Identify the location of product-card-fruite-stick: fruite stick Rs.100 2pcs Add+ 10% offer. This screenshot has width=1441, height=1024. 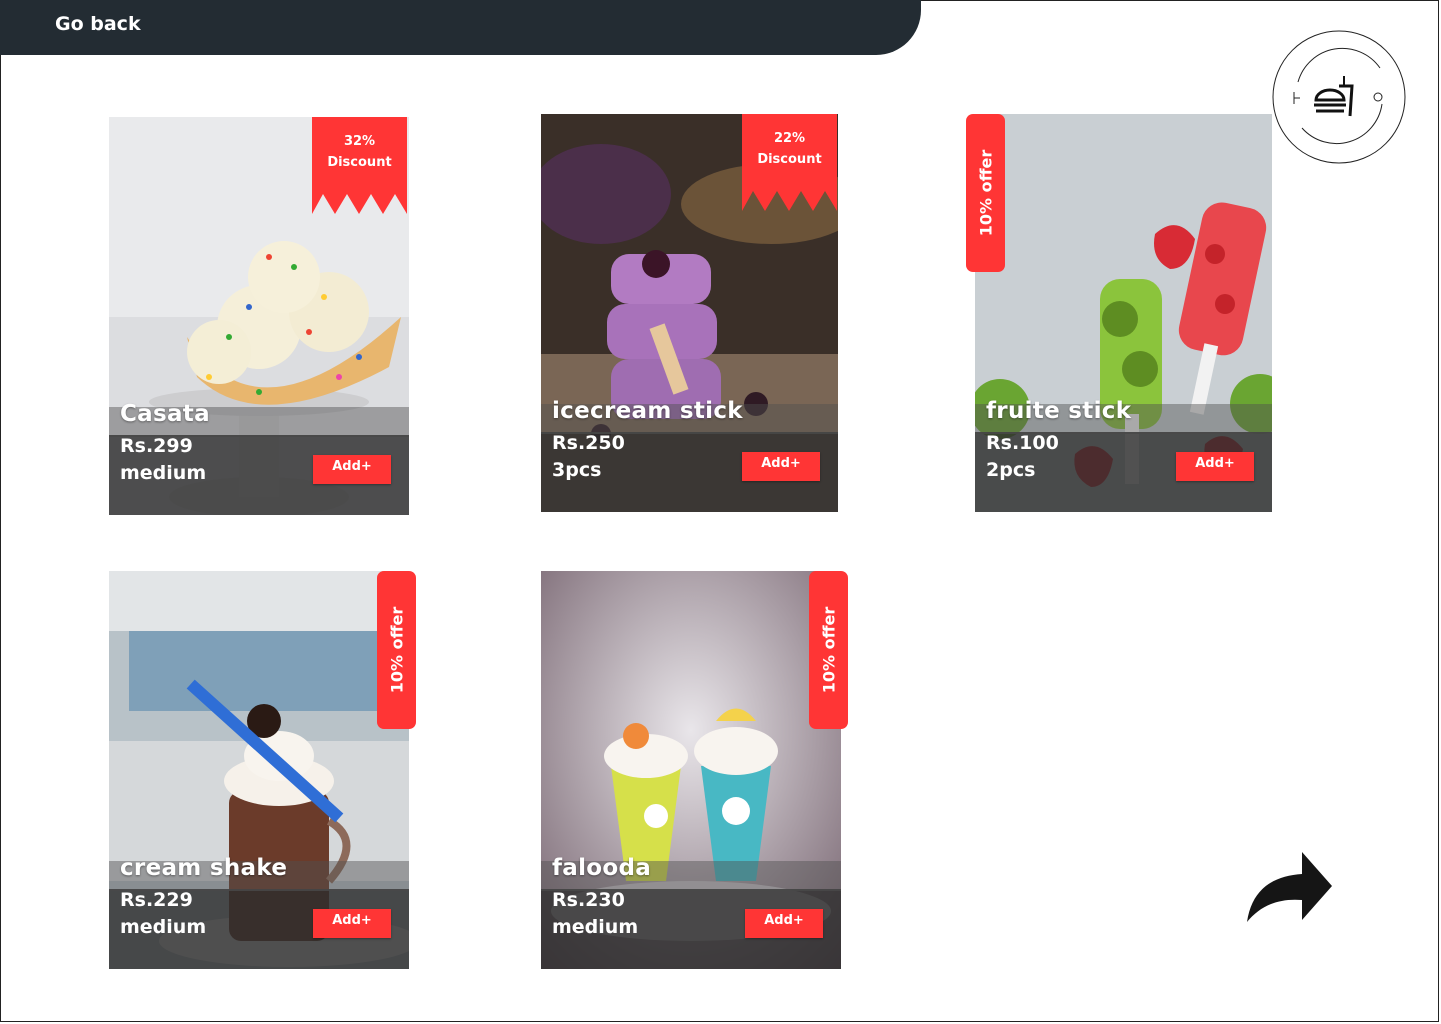
(1119, 313).